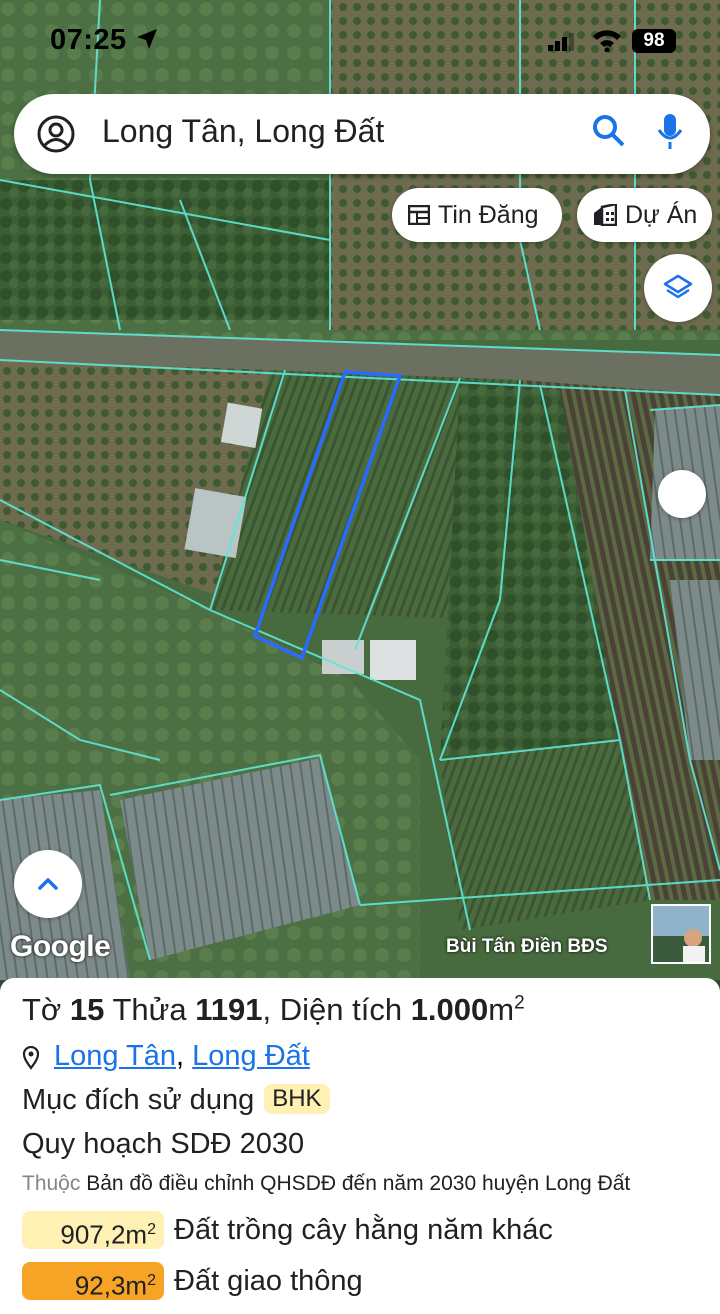 Image resolution: width=720 pixels, height=1314 pixels. I want to click on projects-chip: Dự Án, so click(644, 215).